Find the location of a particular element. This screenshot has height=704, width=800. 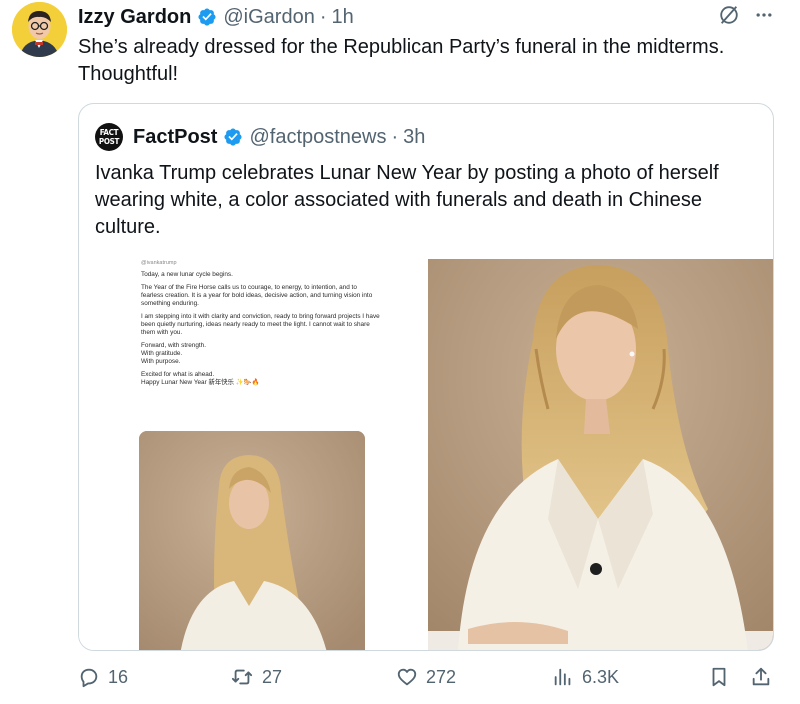

post-time: 1h is located at coordinates (343, 17).